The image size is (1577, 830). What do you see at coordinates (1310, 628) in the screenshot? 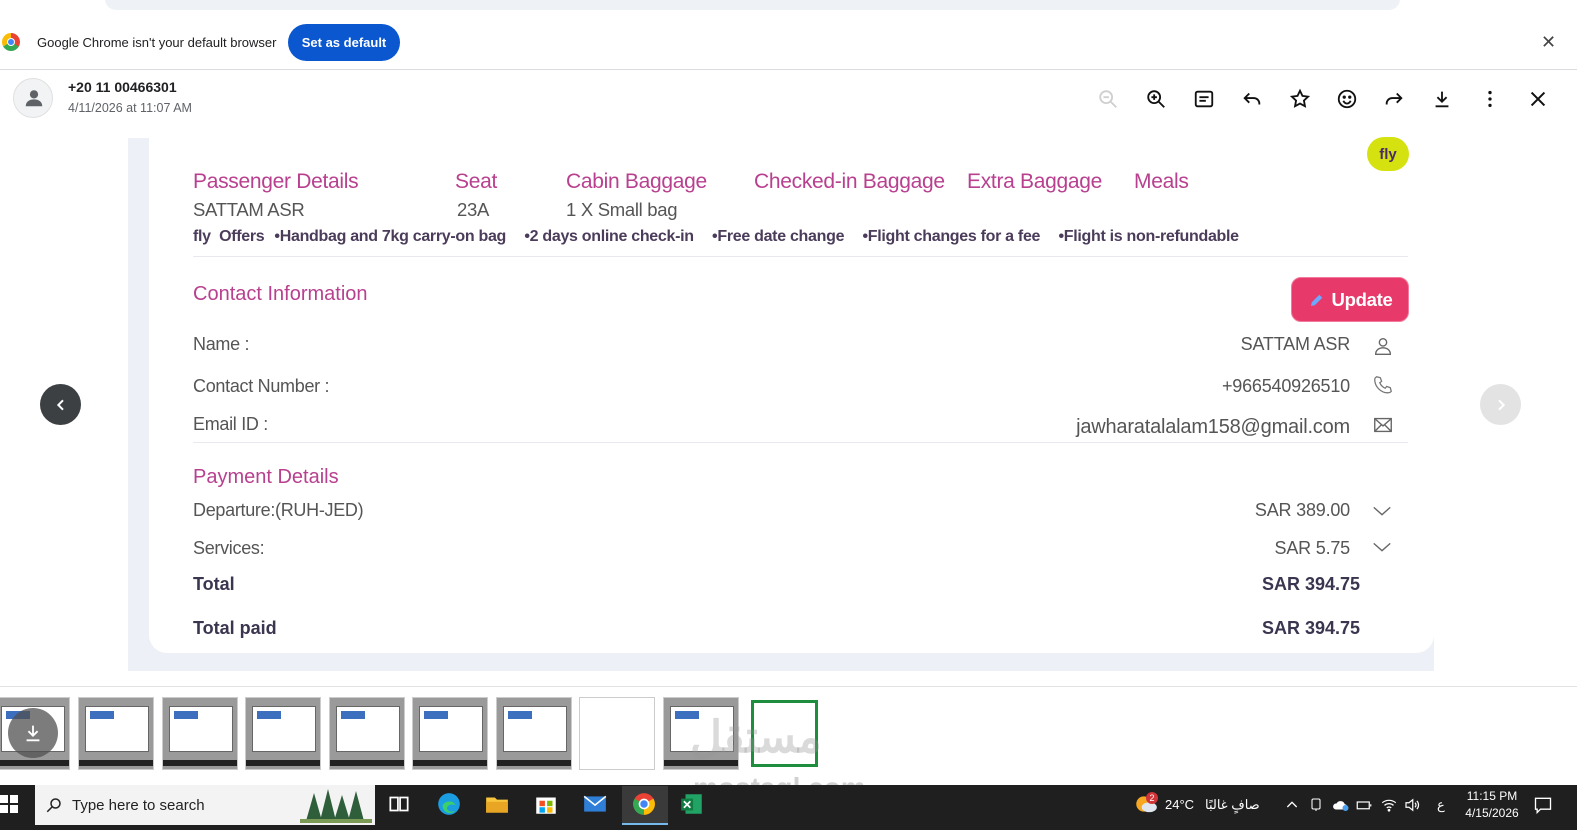
I see `total-paid-value: SAR 394.75` at bounding box center [1310, 628].